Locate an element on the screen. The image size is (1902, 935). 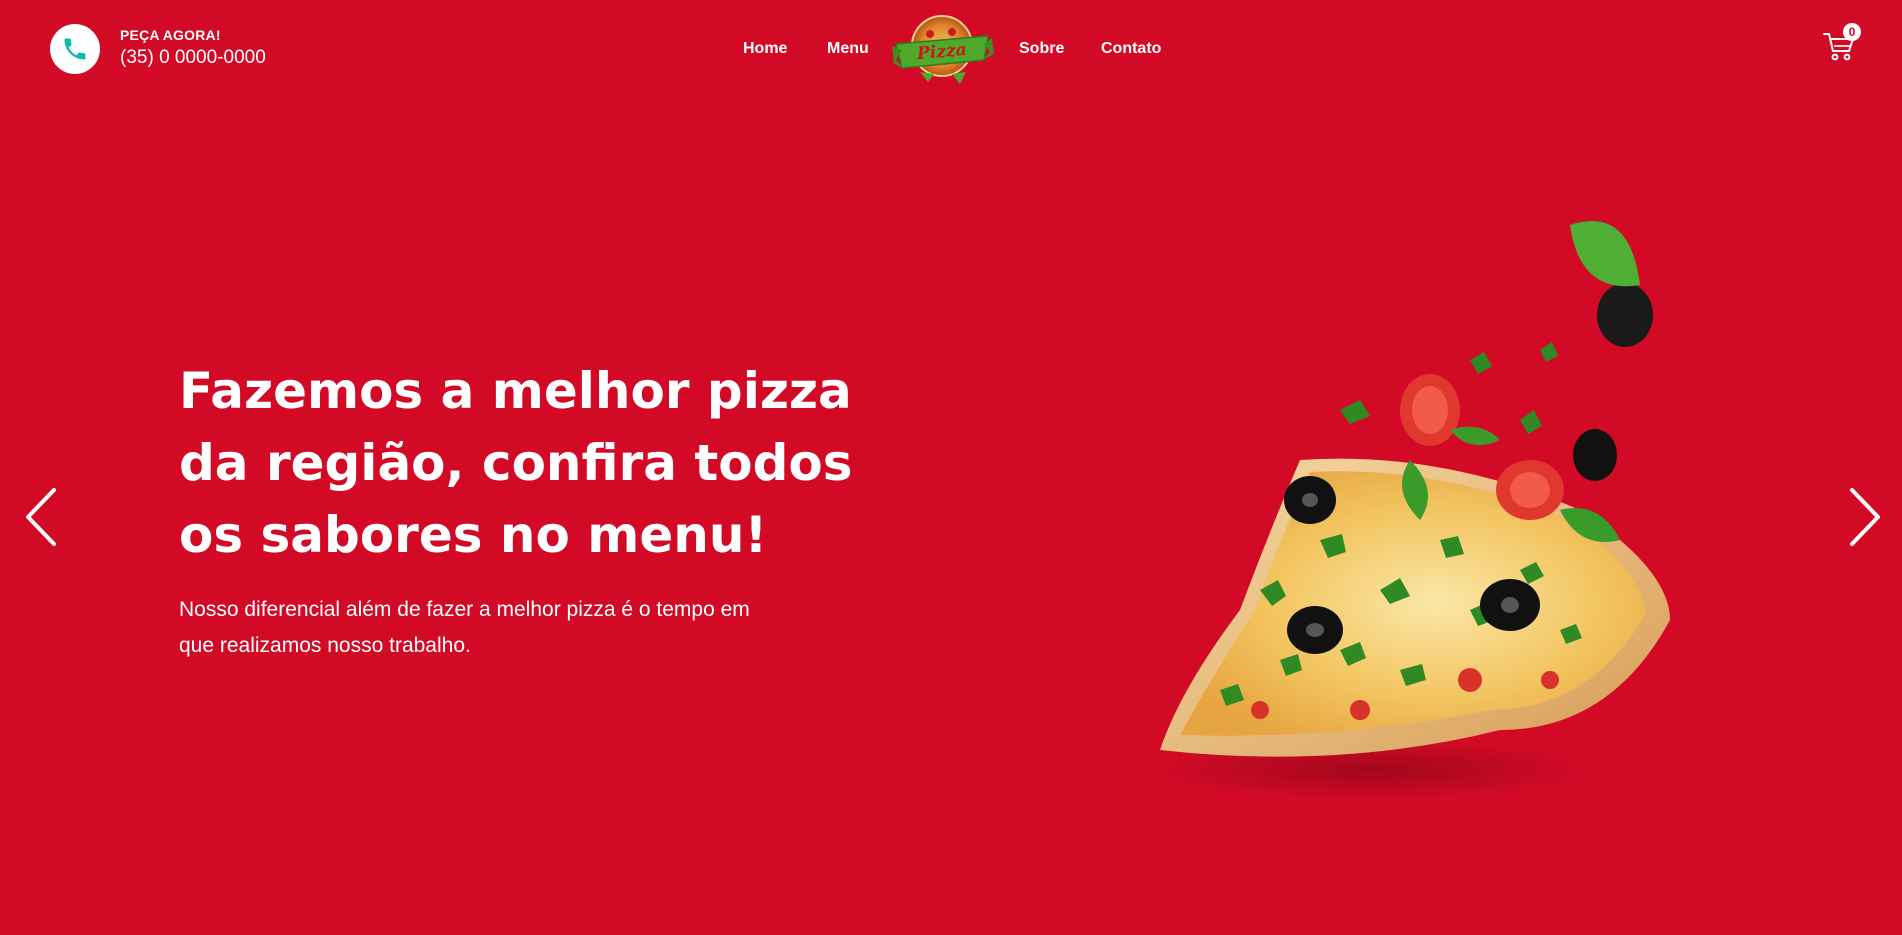
nav-contact: Contato is located at coordinates (1131, 49).